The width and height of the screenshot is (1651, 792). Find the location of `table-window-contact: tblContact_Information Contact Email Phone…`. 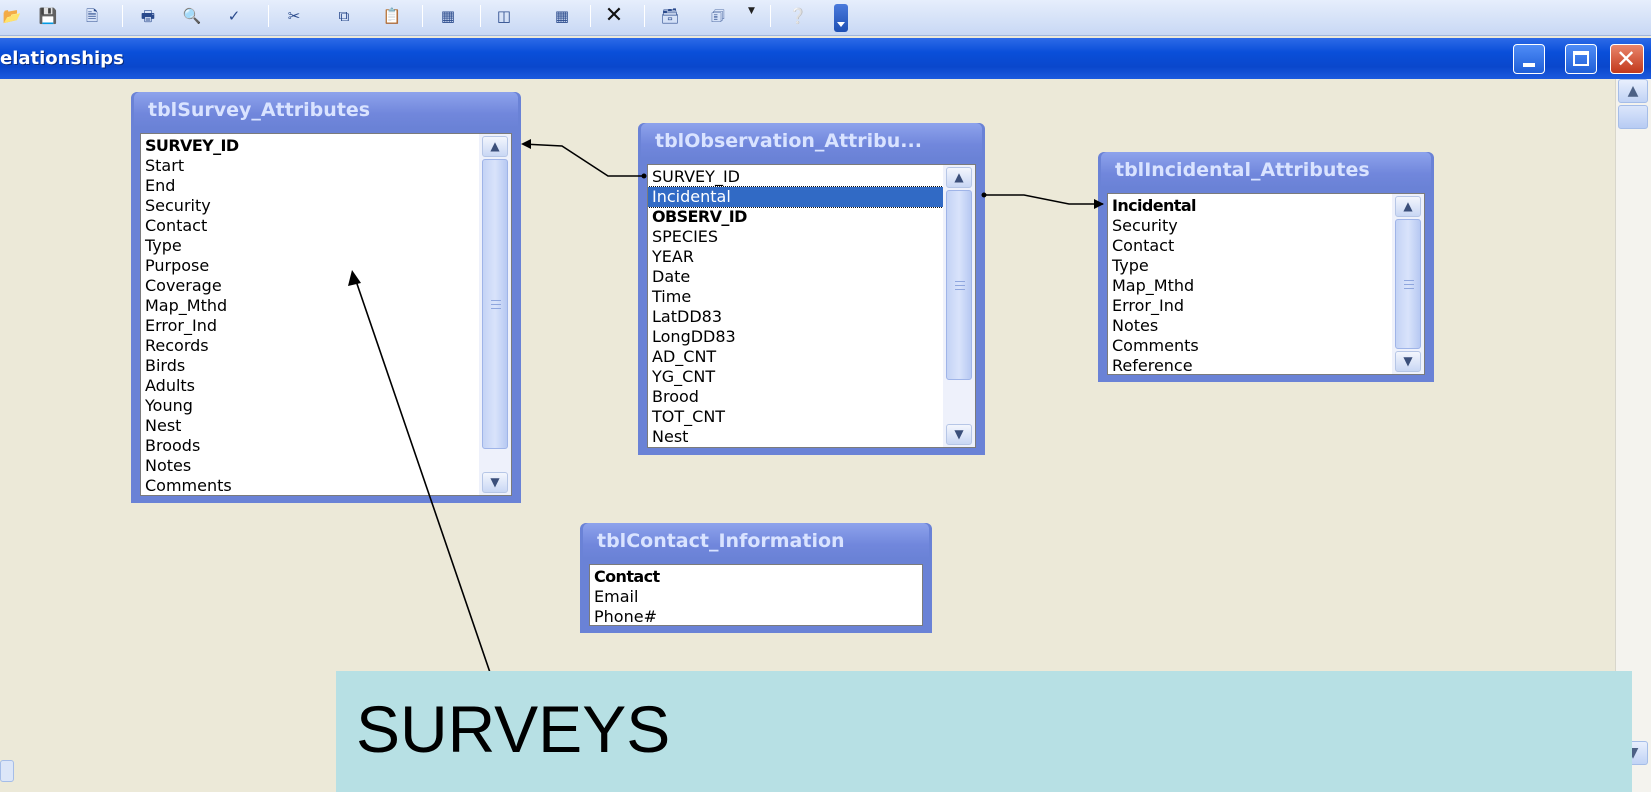

table-window-contact: tblContact_Information Contact Email Phone… is located at coordinates (756, 578).